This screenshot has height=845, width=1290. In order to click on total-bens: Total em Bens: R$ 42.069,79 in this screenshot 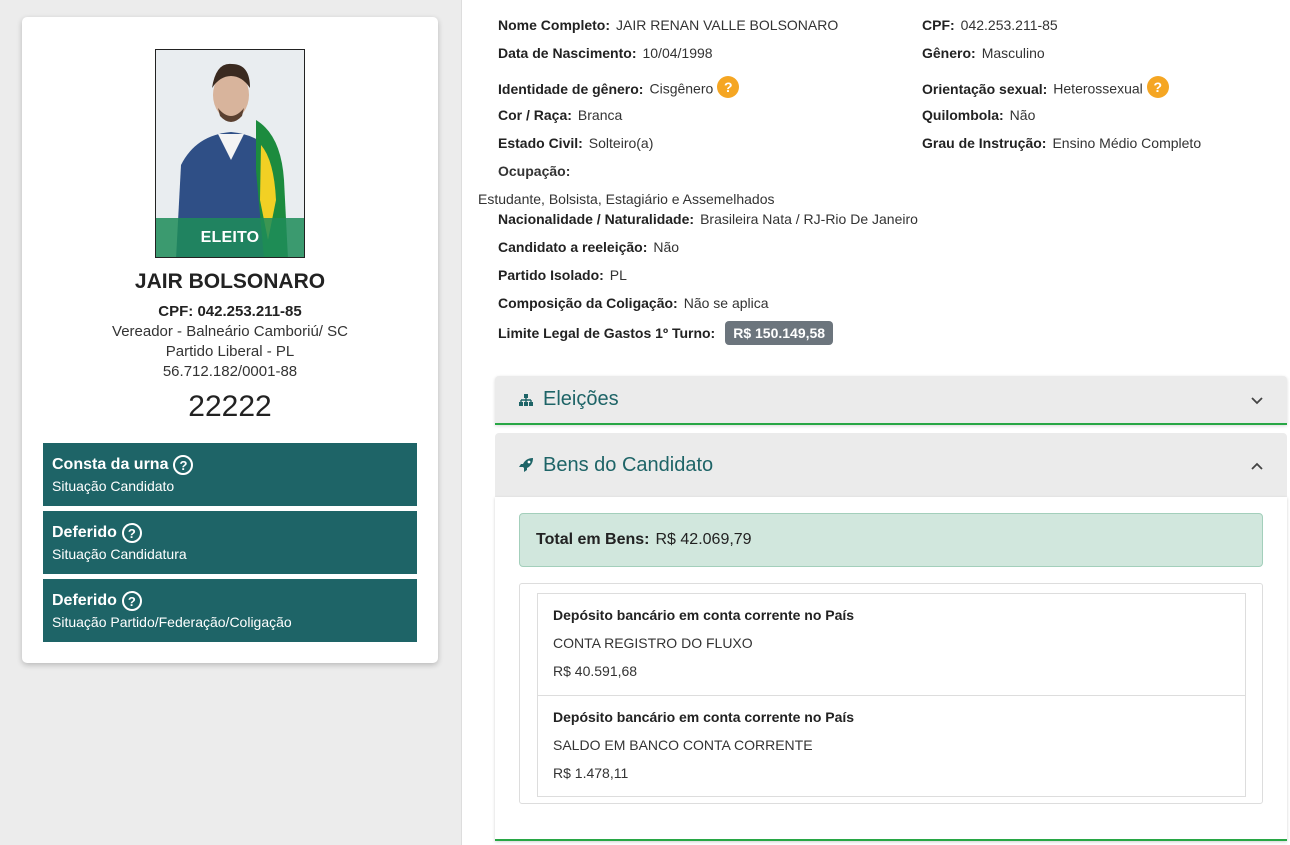, I will do `click(891, 540)`.